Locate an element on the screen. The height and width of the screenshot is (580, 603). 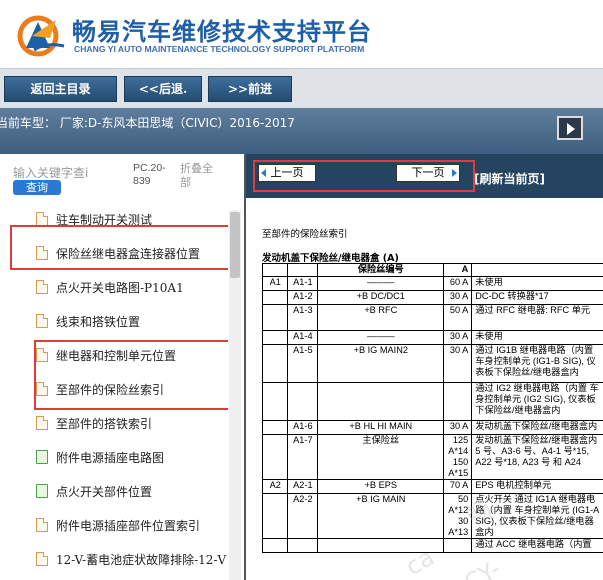
back-button: <<后退. is located at coordinates (163, 89).